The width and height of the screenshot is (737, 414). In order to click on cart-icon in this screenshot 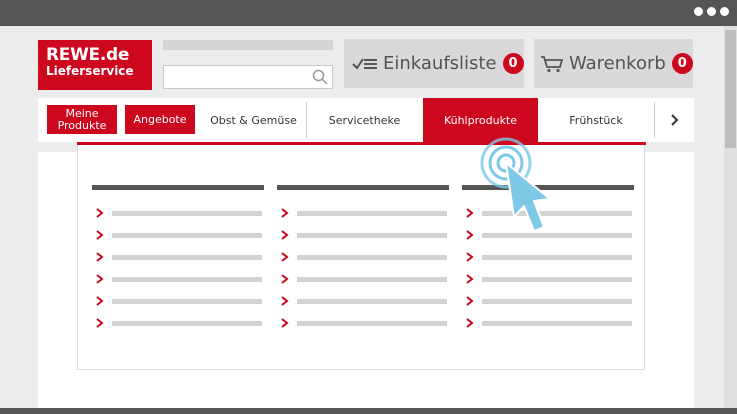, I will do `click(552, 64)`.